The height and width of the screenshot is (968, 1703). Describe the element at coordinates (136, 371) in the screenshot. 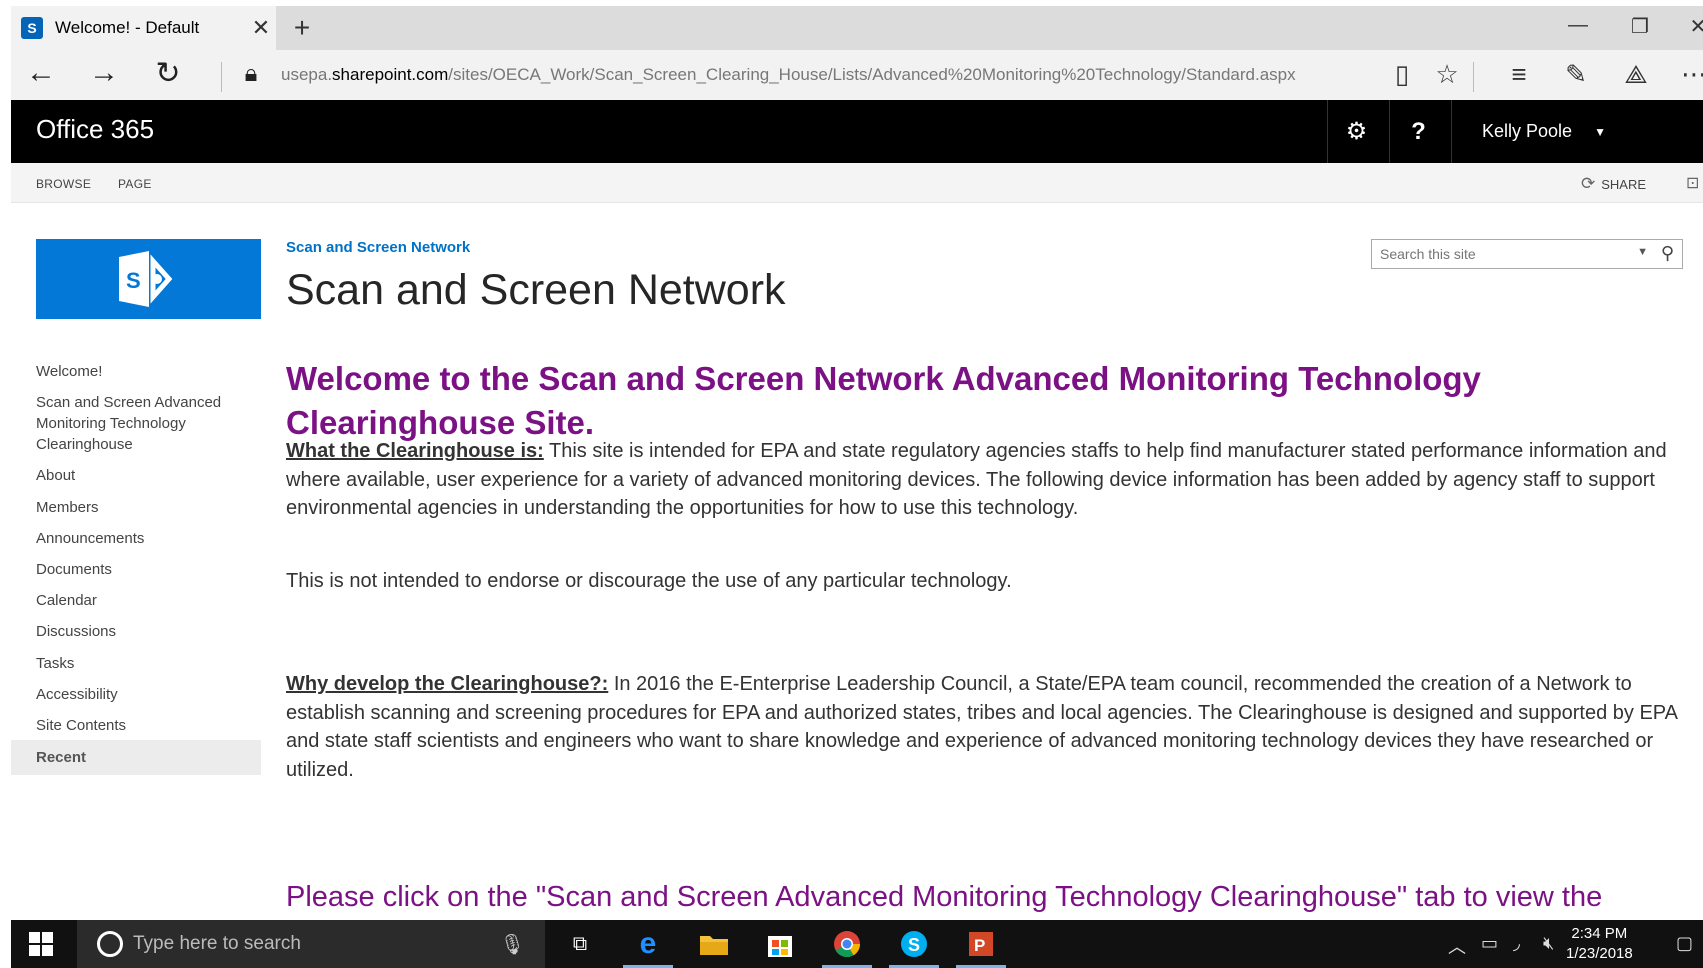

I see `quicklaunch-item-welcome: Welcome!` at that location.